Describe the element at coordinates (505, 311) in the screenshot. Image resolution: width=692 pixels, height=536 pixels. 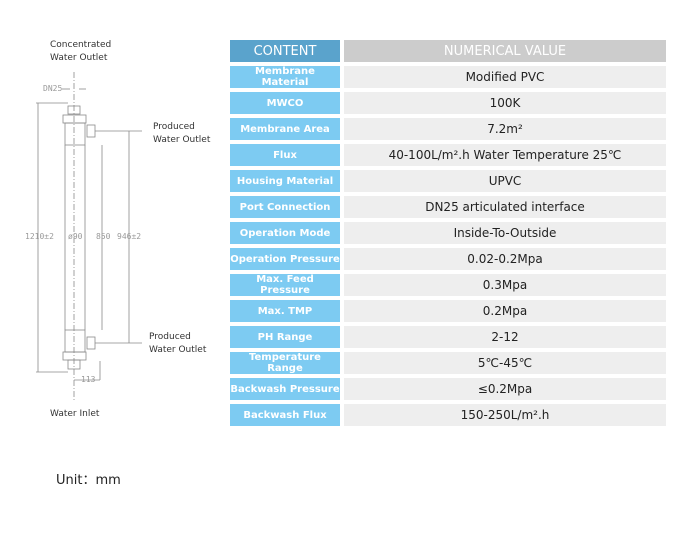
I see `row-value: 0.2Mpa` at that location.